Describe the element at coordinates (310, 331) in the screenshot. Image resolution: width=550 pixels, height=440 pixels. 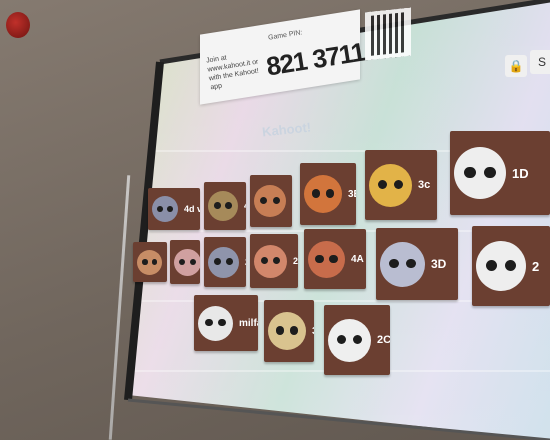
I see `player-name: 3b` at that location.